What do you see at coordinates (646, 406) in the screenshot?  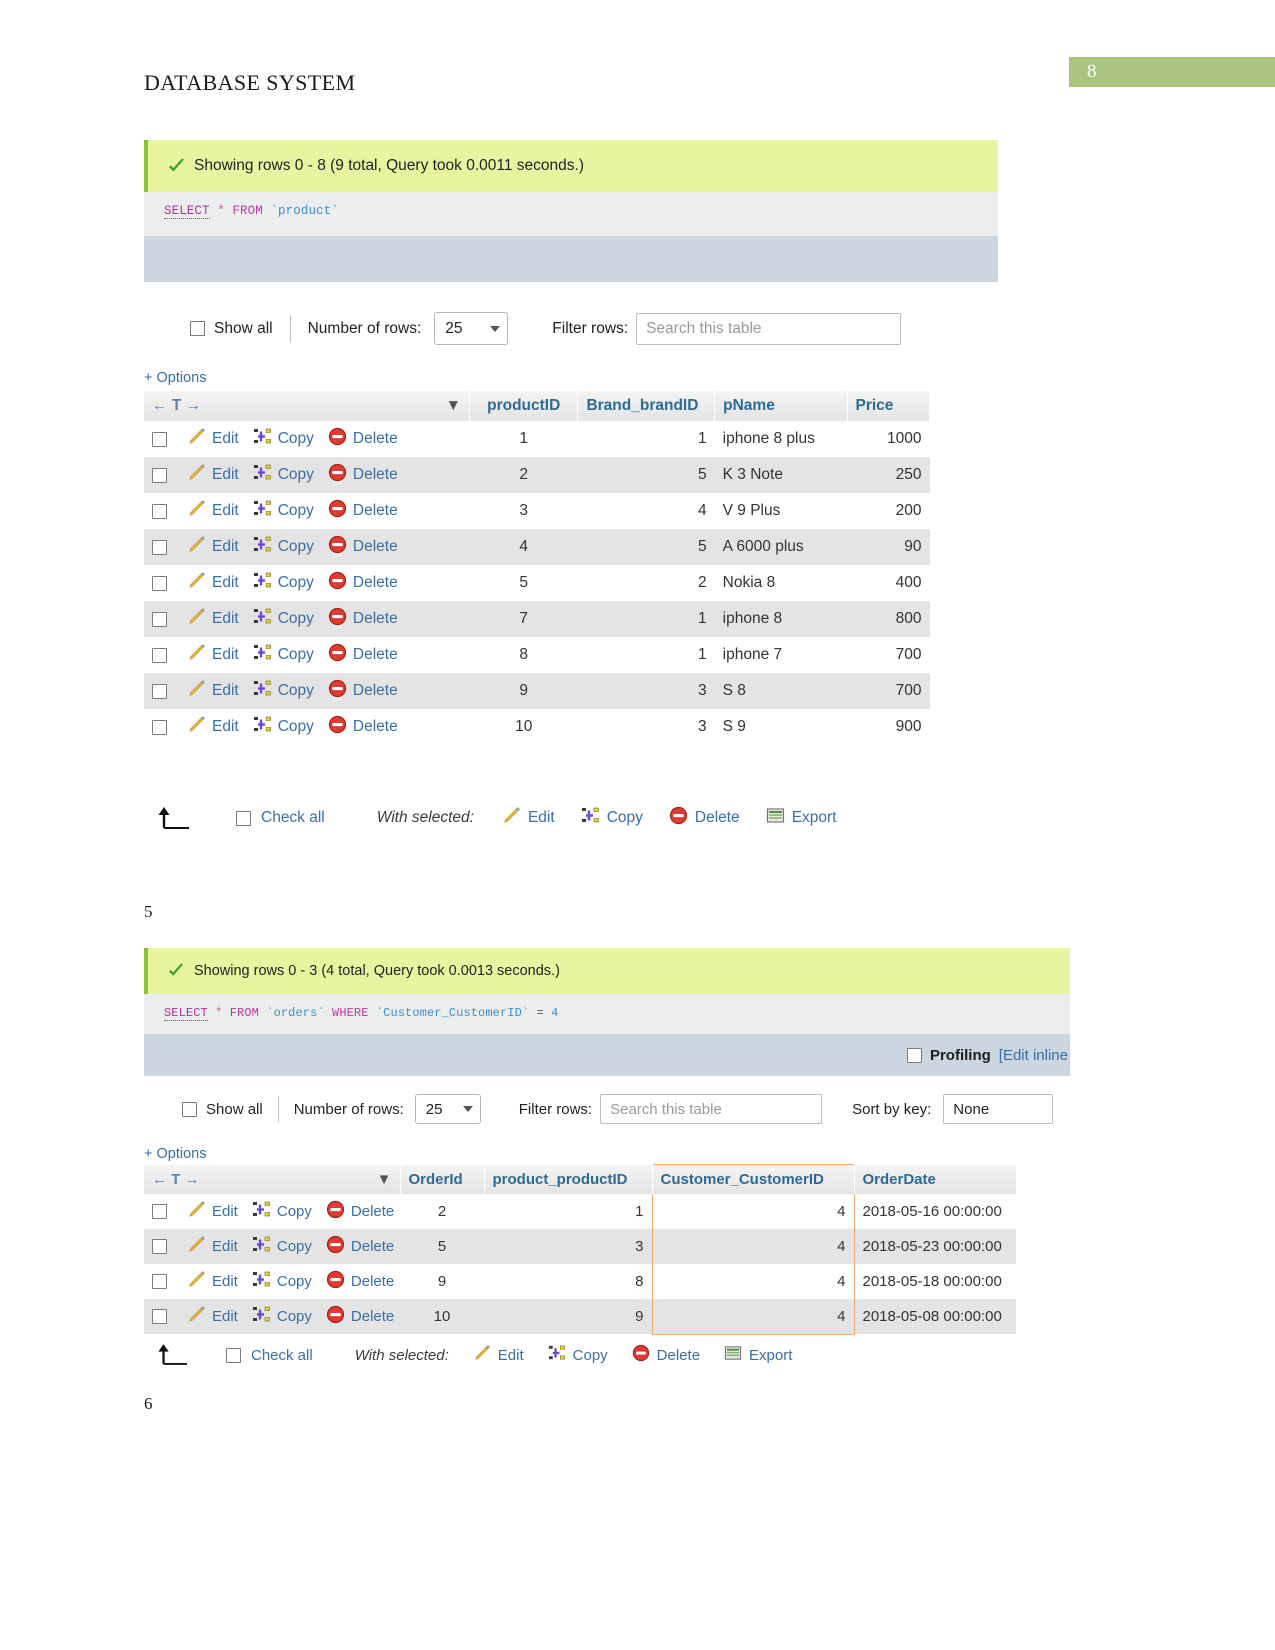 I see `column-header-brandid: Brand_brandID` at bounding box center [646, 406].